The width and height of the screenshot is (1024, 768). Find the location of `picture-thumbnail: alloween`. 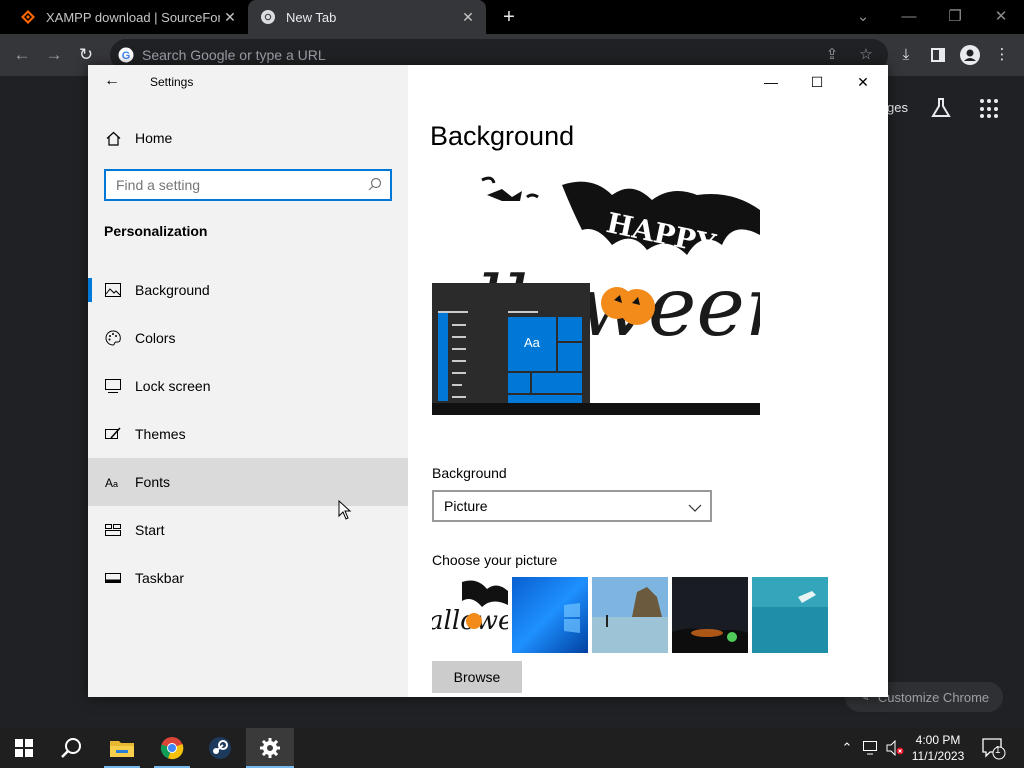

picture-thumbnail: alloween is located at coordinates (470, 615).